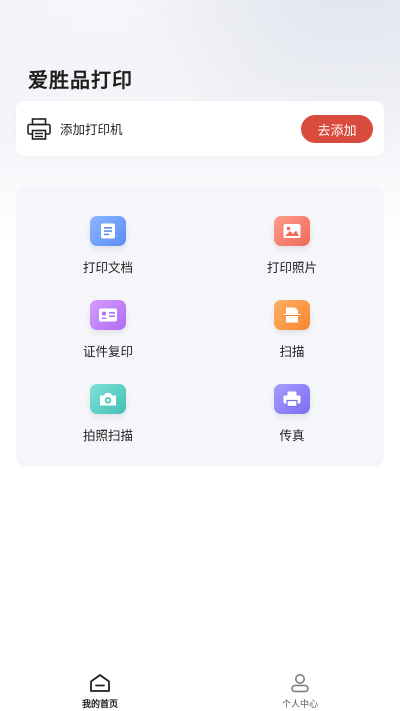 This screenshot has width=400, height=711. I want to click on photo-icon, so click(292, 231).